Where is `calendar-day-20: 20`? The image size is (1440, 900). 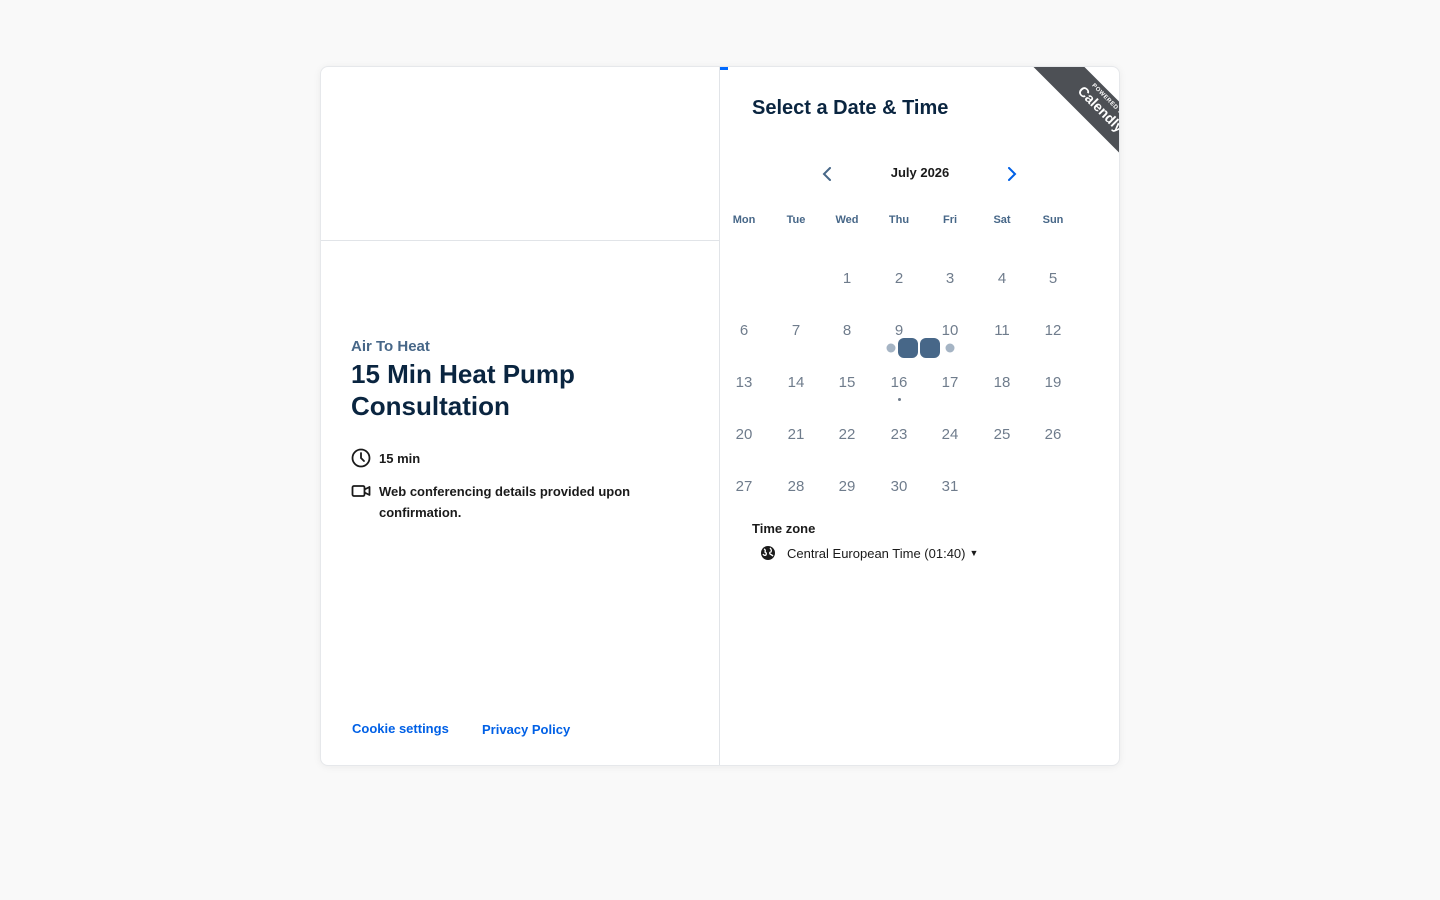
calendar-day-20: 20 is located at coordinates (744, 434).